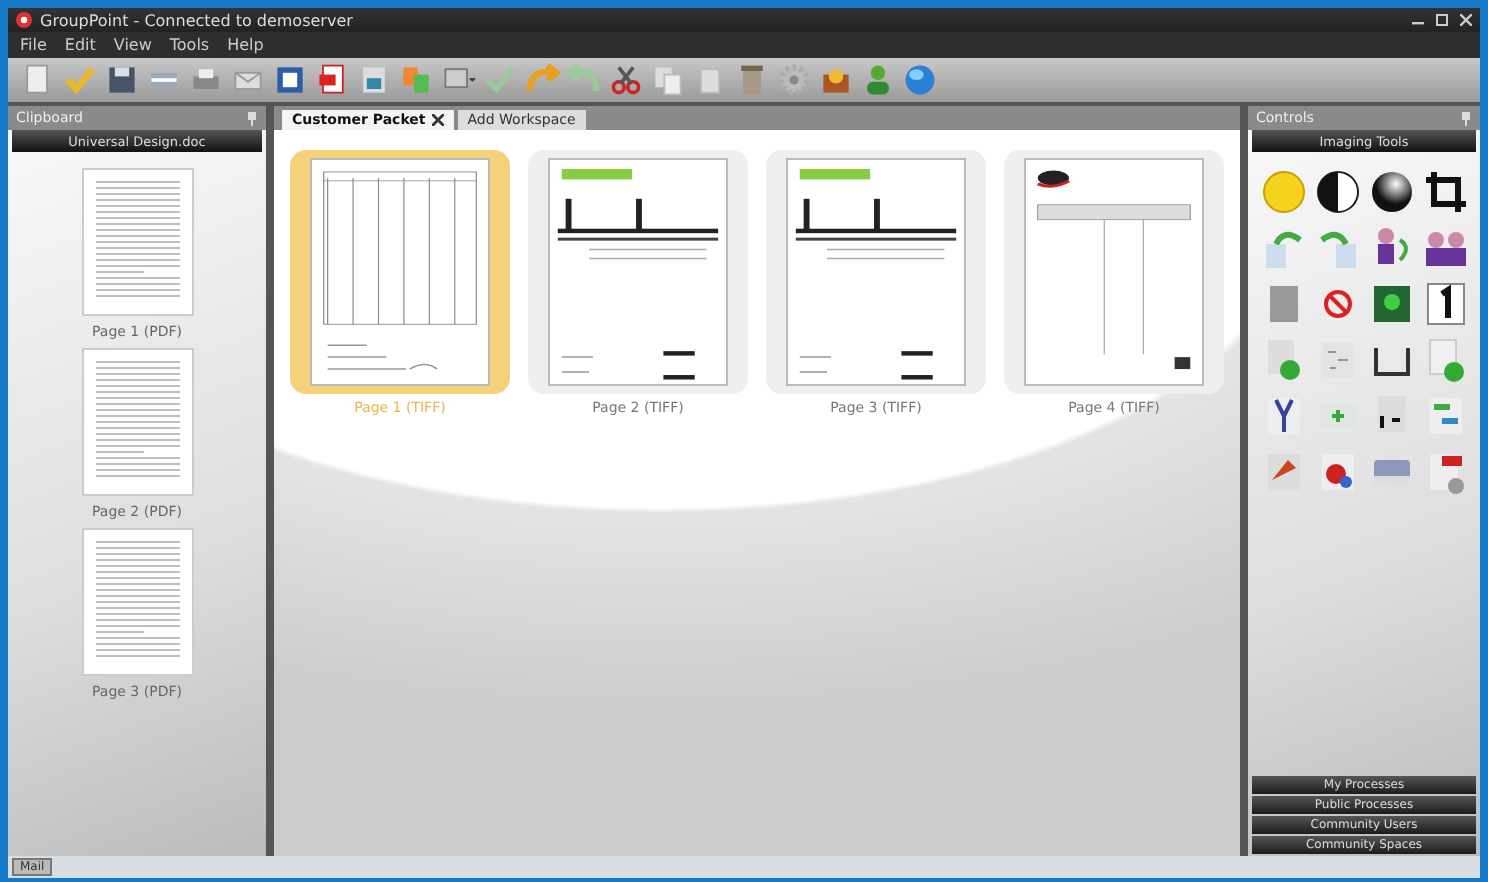 Image resolution: width=1488 pixels, height=882 pixels. I want to click on menu-item: Edit, so click(80, 45).